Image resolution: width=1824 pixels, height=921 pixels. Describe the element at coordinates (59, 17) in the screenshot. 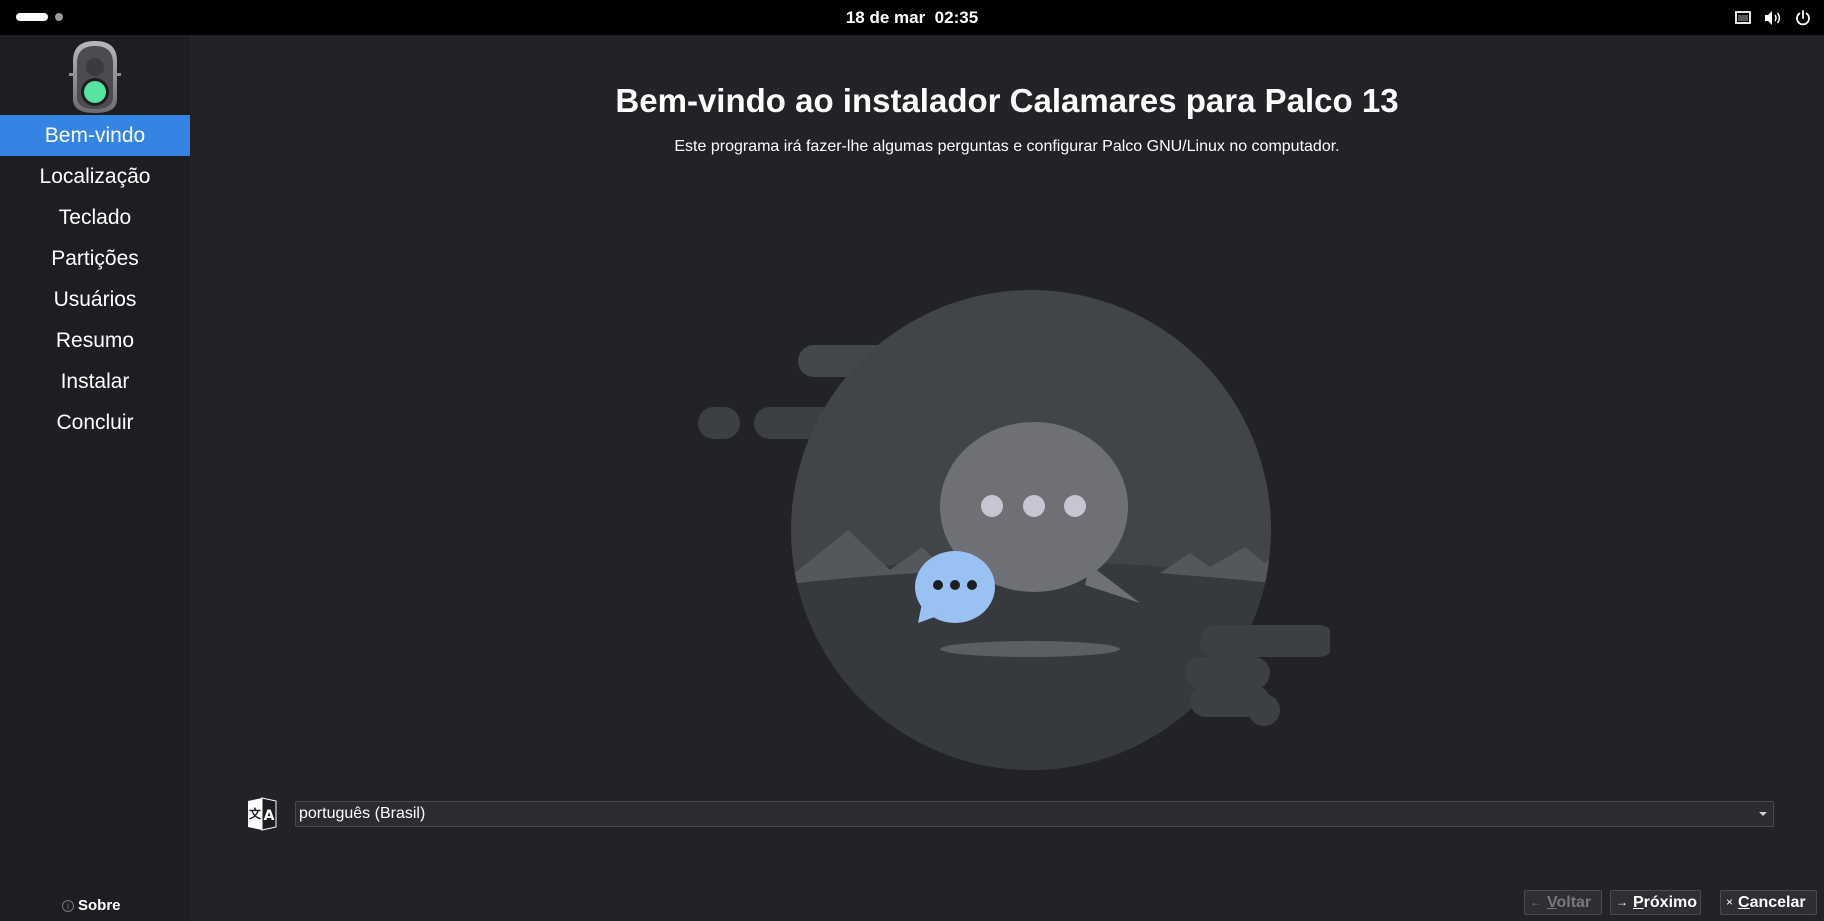

I see `workspace-inactive-indicator` at that location.